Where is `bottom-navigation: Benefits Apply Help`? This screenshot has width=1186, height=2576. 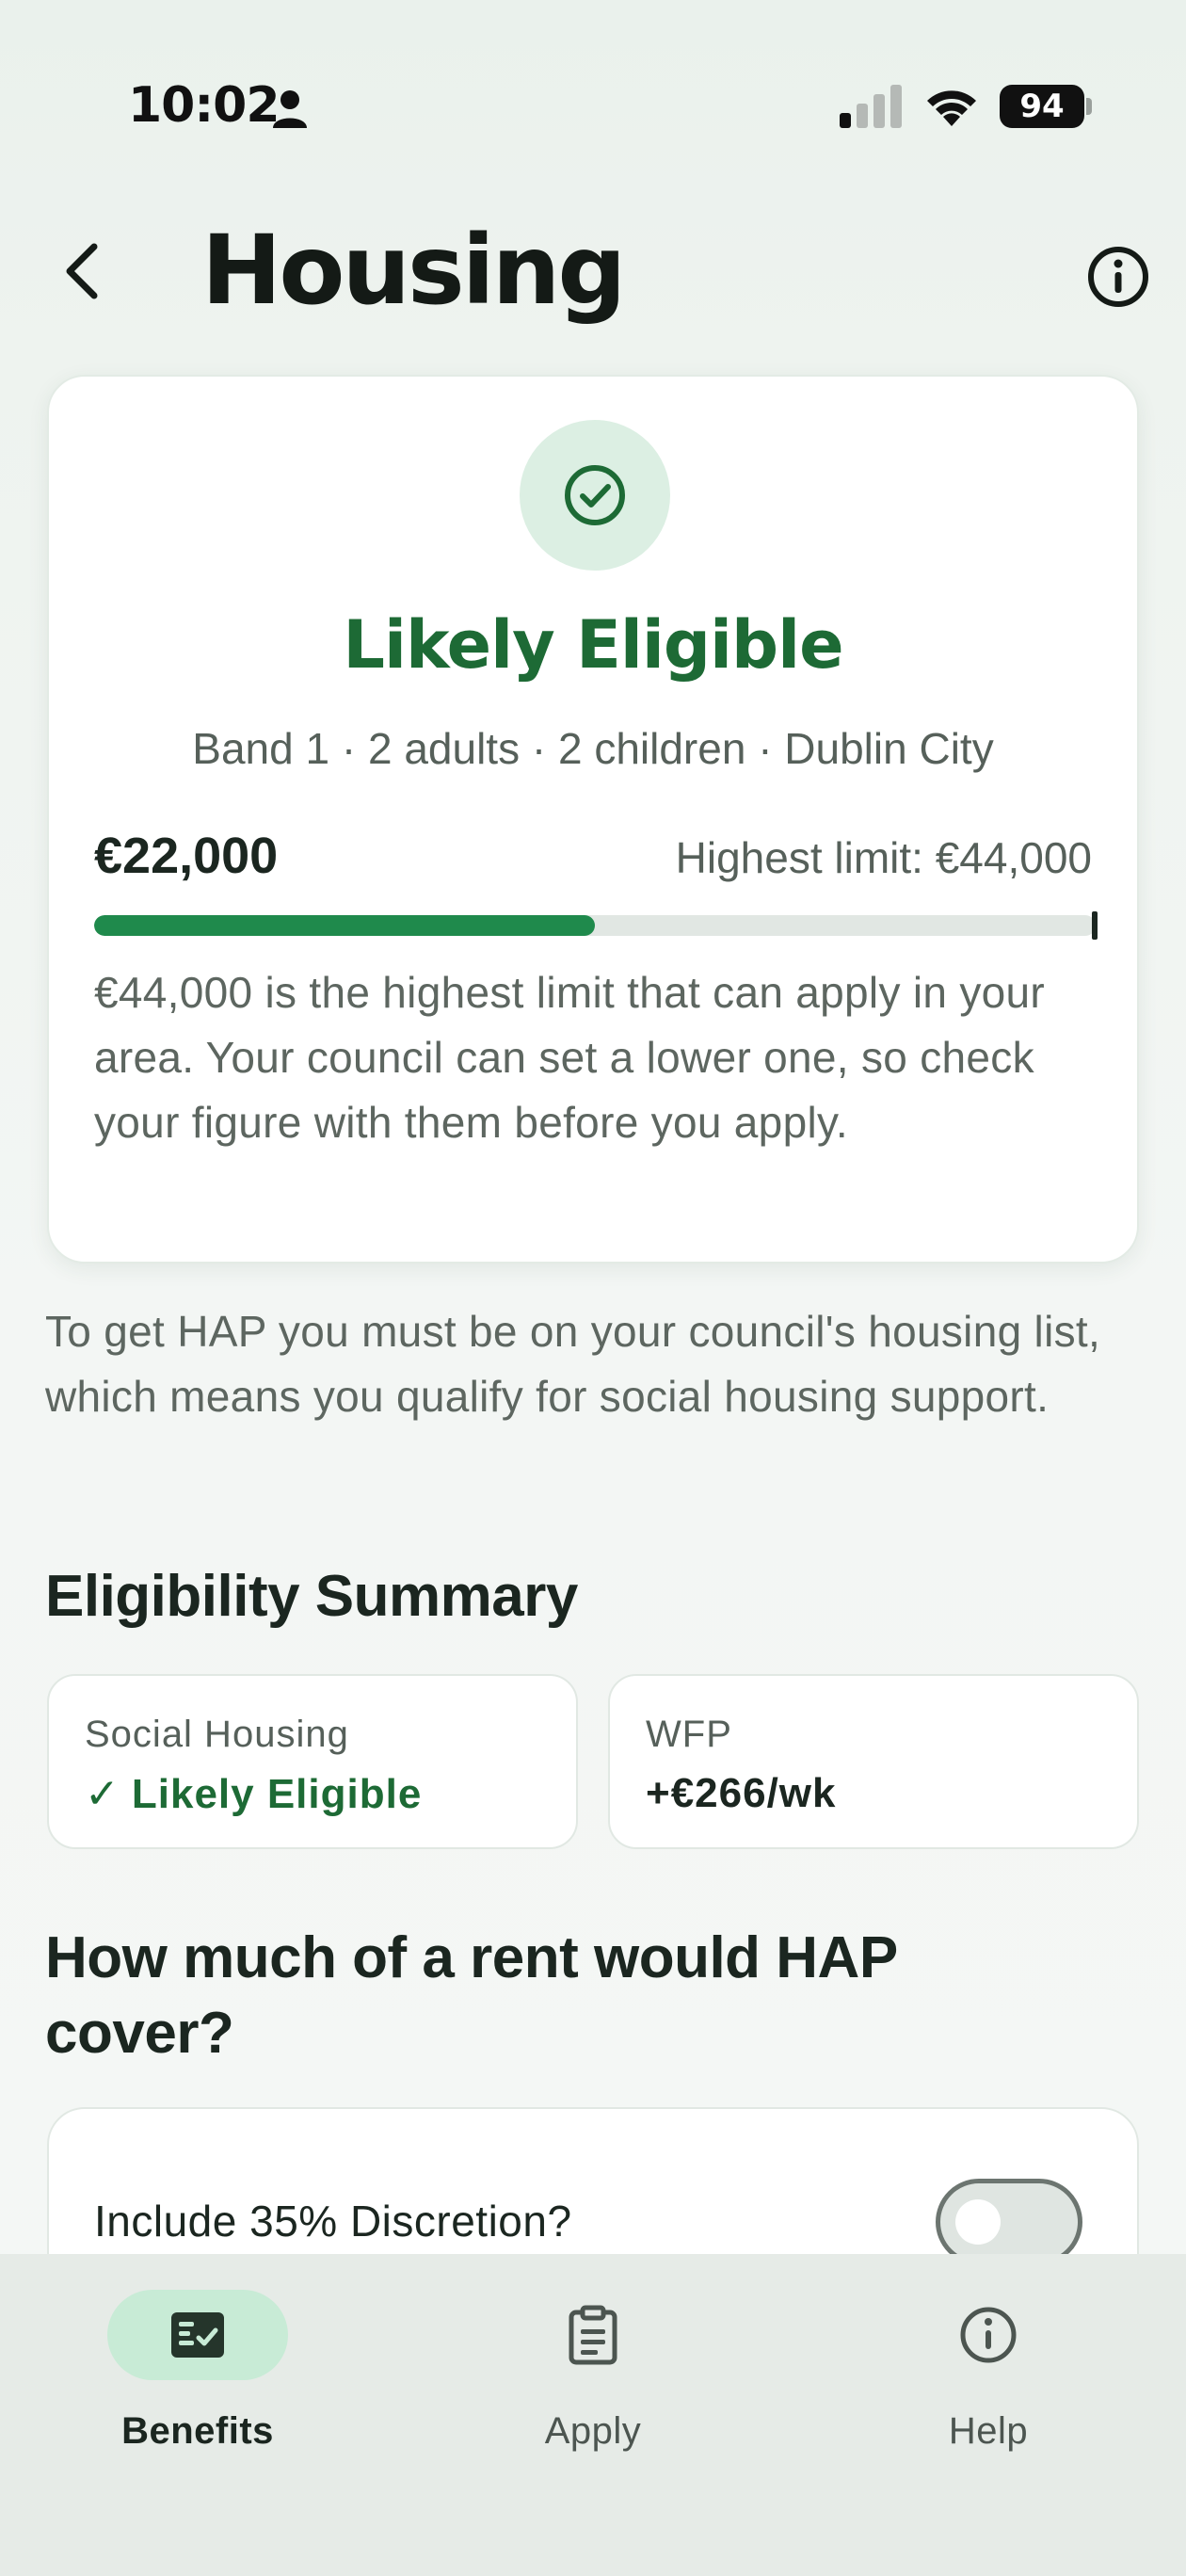 bottom-navigation: Benefits Apply Help is located at coordinates (593, 2415).